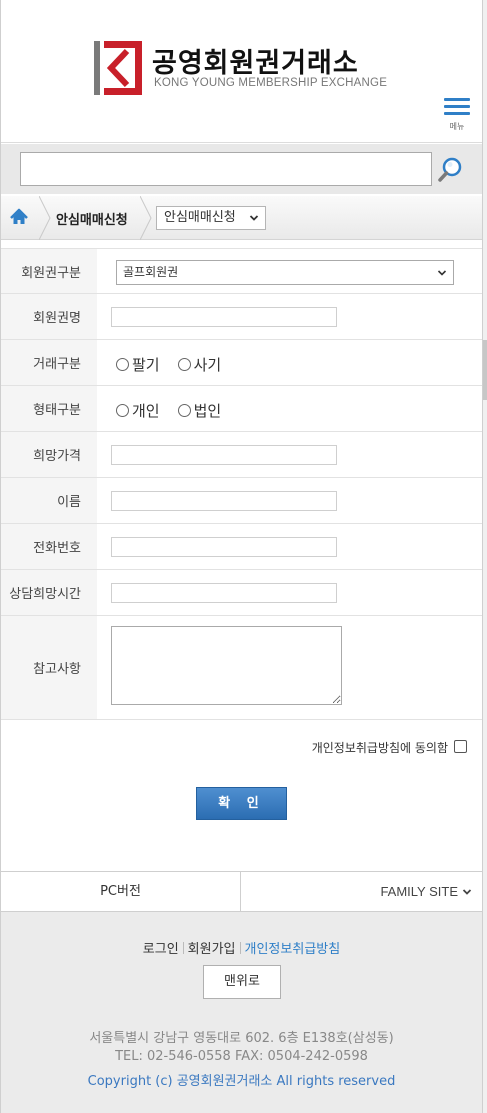  What do you see at coordinates (271, 83) in the screenshot?
I see `logo-subtitle: KONG YOUNG MEMBERSHIP EXCHANGE` at bounding box center [271, 83].